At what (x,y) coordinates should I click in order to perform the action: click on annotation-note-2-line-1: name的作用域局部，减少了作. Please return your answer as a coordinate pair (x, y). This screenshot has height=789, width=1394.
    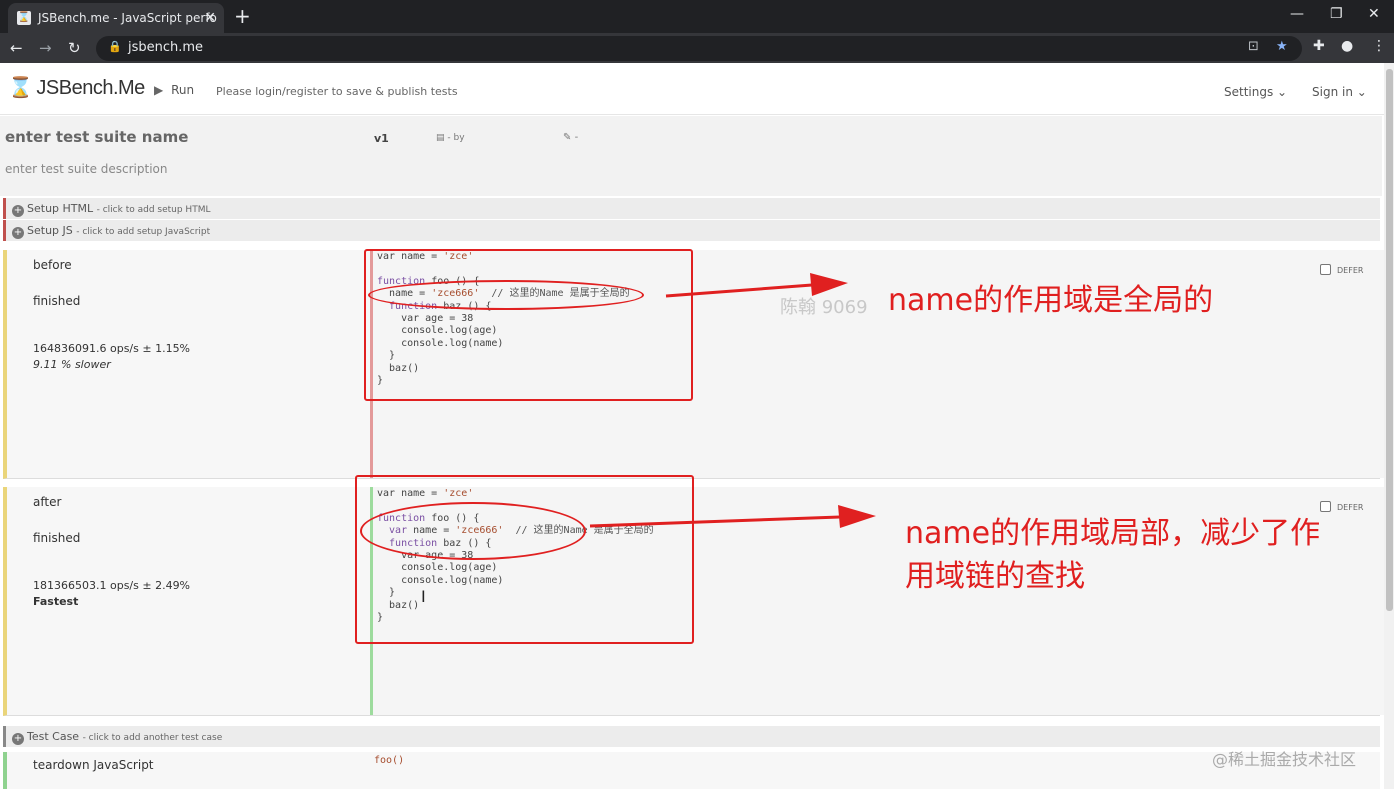
    Looking at the image, I should click on (1113, 533).